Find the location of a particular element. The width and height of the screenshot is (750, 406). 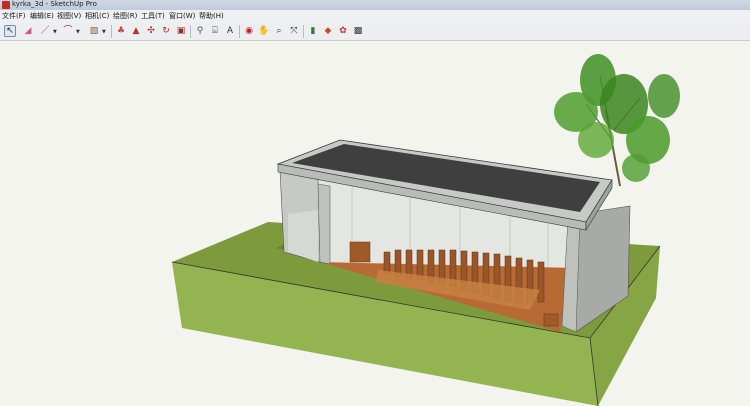

move-tool: ✣ is located at coordinates (151, 31).